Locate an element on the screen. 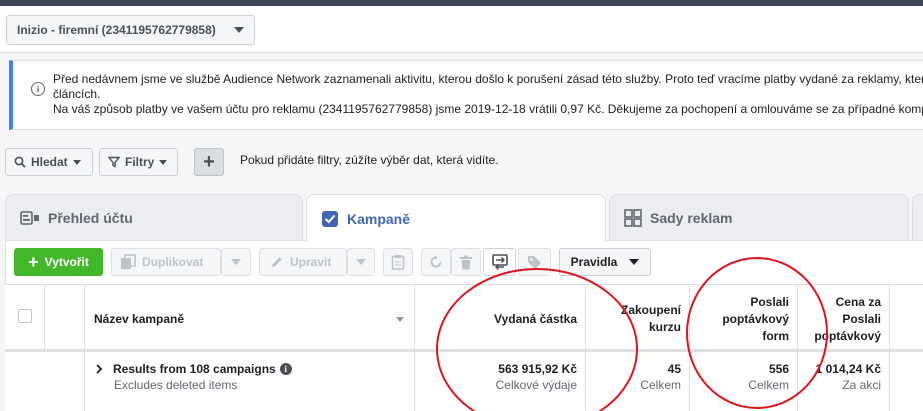 The width and height of the screenshot is (923, 411). edit-dropdown is located at coordinates (361, 262).